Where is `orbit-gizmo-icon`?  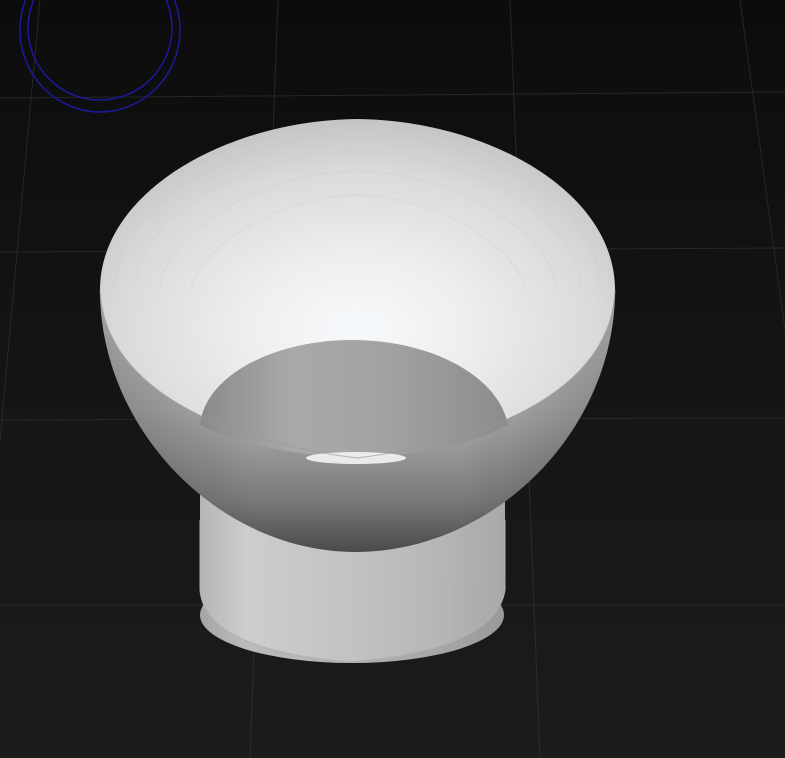
orbit-gizmo-icon is located at coordinates (100, 56).